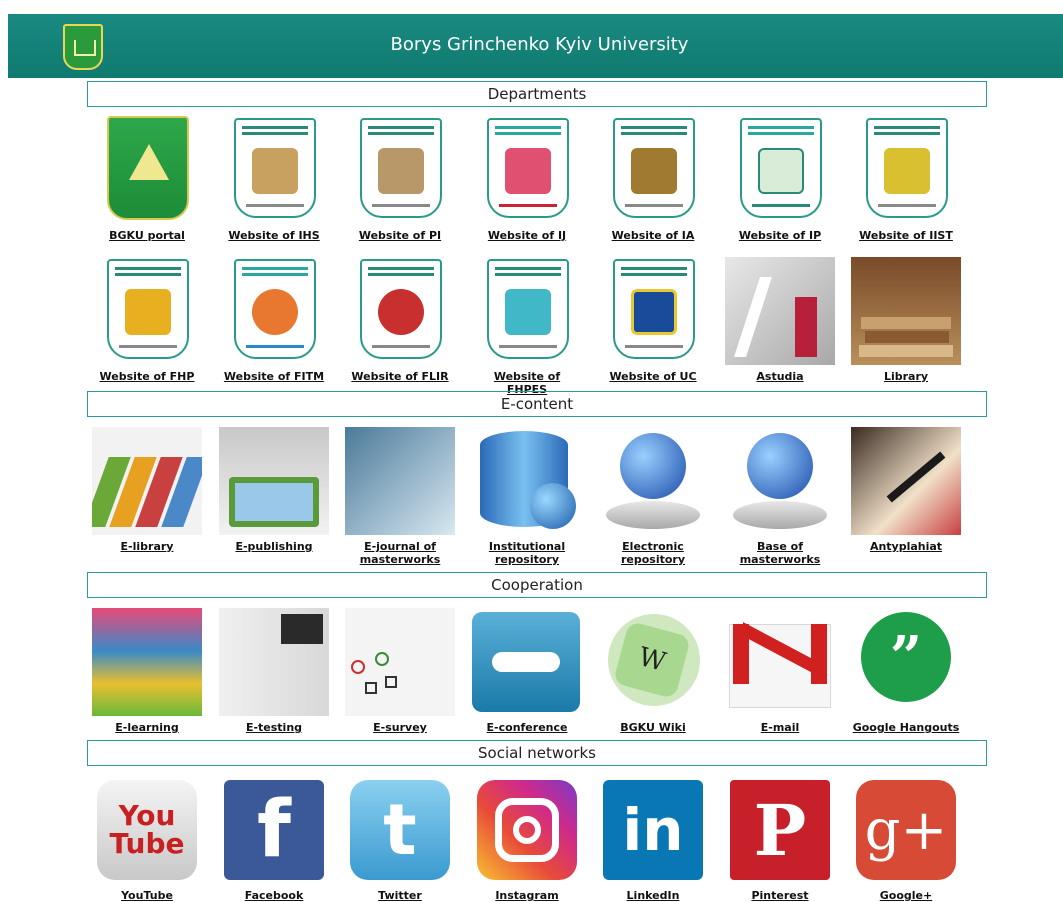 This screenshot has height=902, width=1063. I want to click on dept-link-fhpes: Website of FHPES, so click(527, 326).